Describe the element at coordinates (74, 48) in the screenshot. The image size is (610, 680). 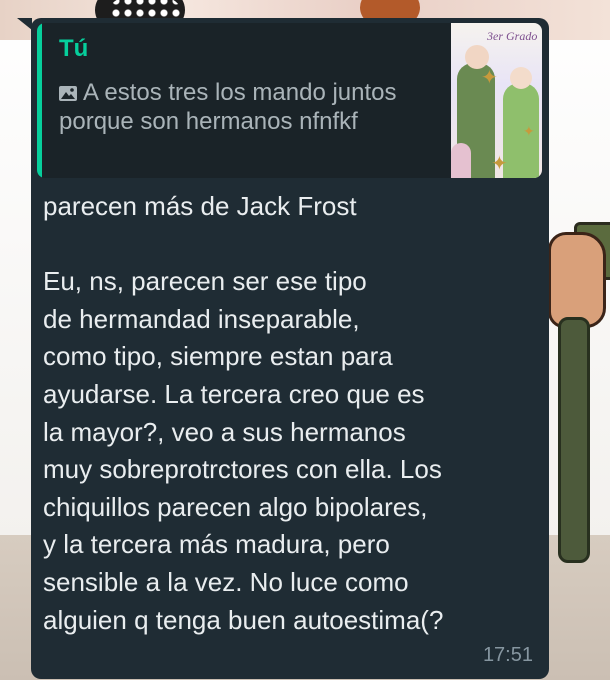
I see `quote-author: Tú` at that location.